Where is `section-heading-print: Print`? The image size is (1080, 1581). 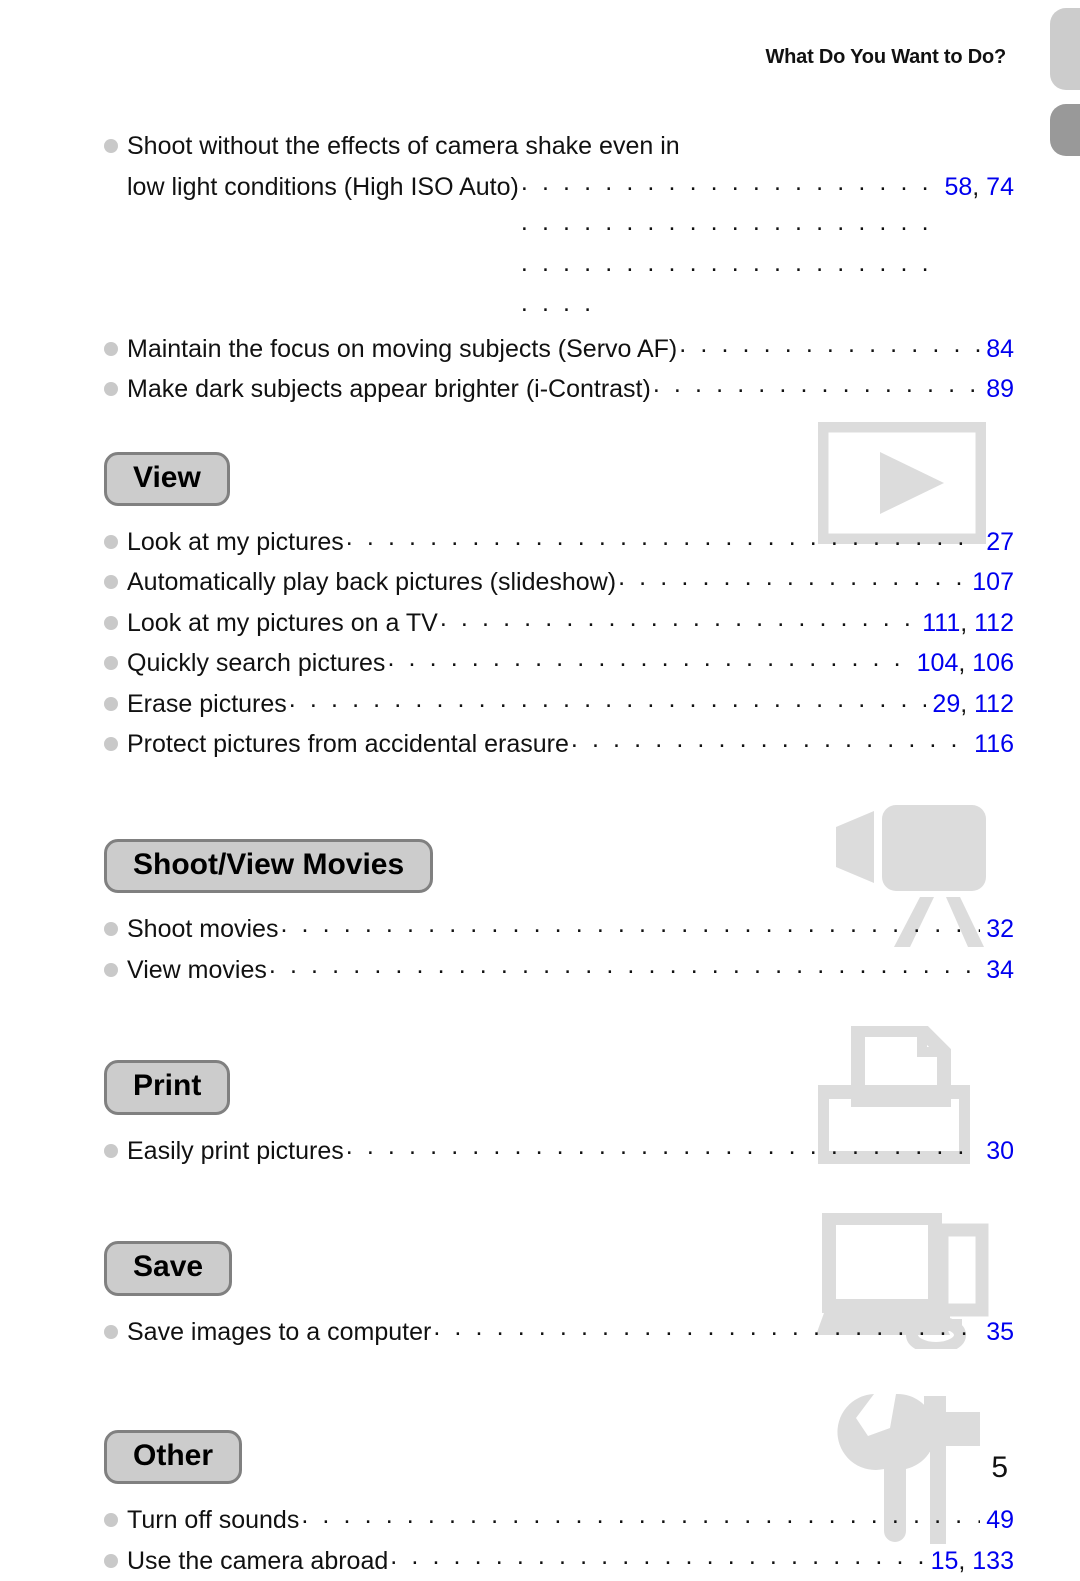
section-heading-print: Print is located at coordinates (167, 1087).